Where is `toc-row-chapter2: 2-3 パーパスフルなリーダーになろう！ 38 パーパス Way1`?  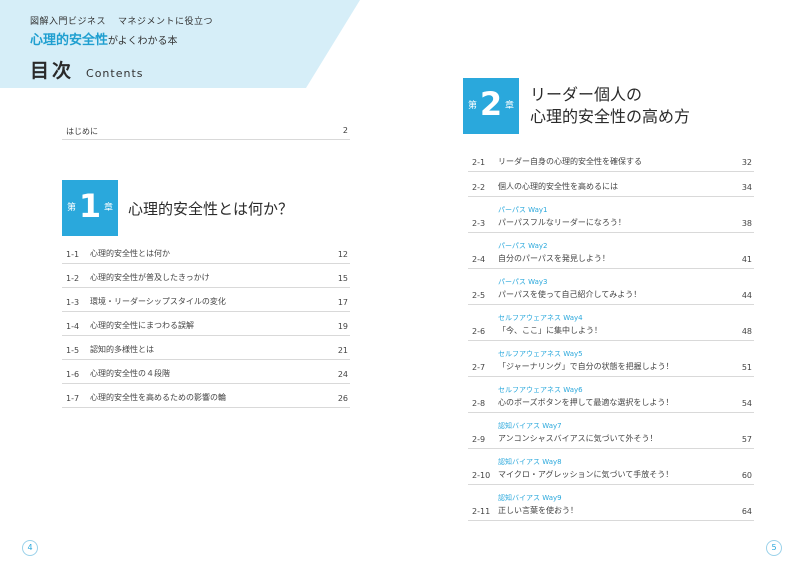
toc-row-chapter2: 2-3 パーパスフルなリーダーになろう！ 38 パーパス Way1 is located at coordinates (611, 218).